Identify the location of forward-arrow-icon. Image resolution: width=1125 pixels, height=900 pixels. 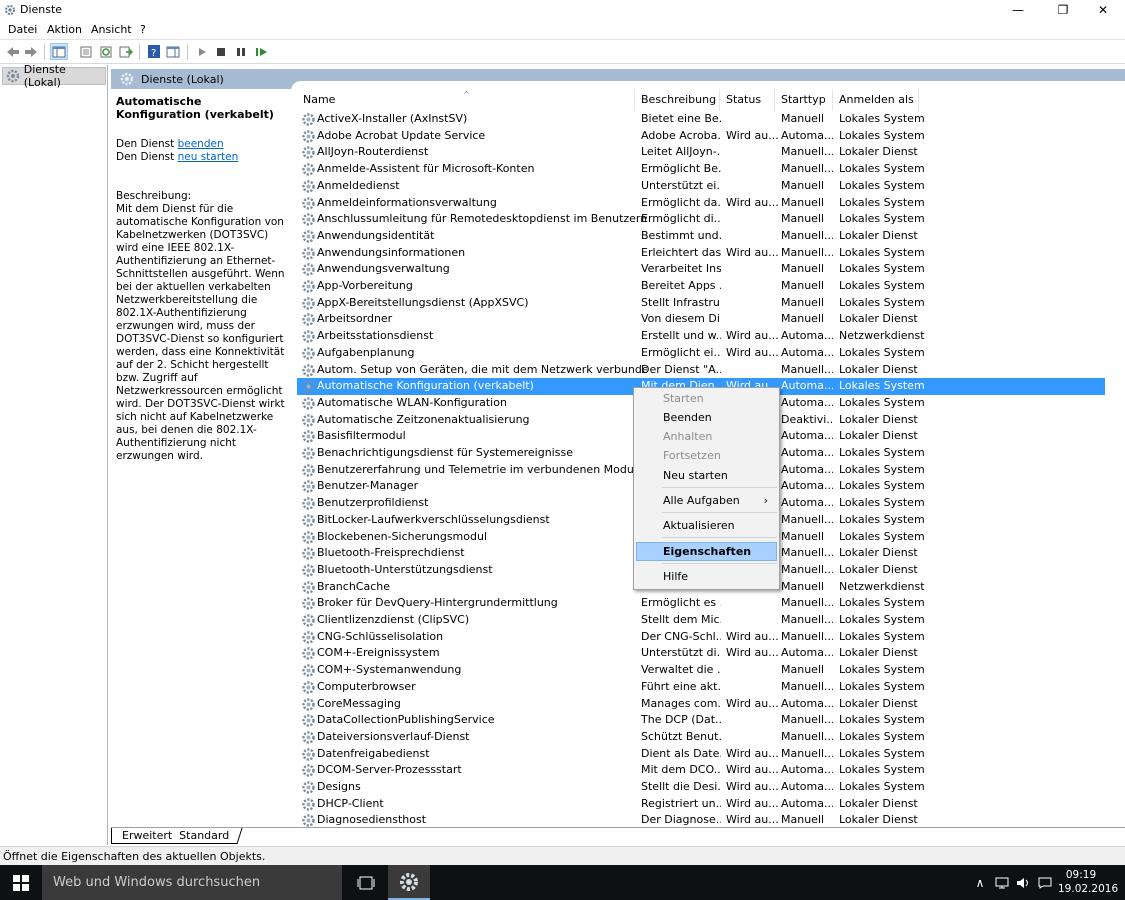
(31, 51).